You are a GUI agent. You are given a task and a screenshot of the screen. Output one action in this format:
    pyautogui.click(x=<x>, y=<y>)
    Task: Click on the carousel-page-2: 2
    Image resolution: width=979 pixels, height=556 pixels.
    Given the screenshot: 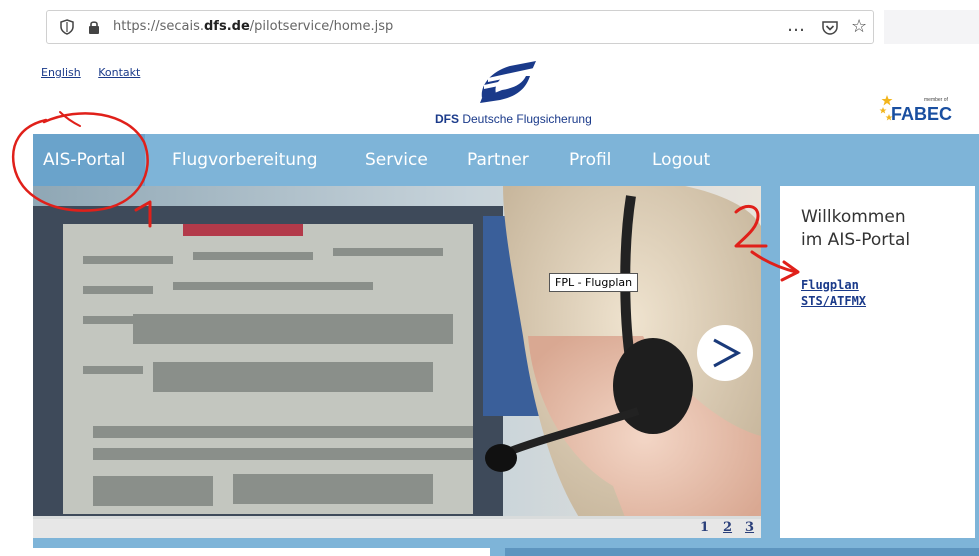 What is the action you would take?
    pyautogui.click(x=727, y=527)
    